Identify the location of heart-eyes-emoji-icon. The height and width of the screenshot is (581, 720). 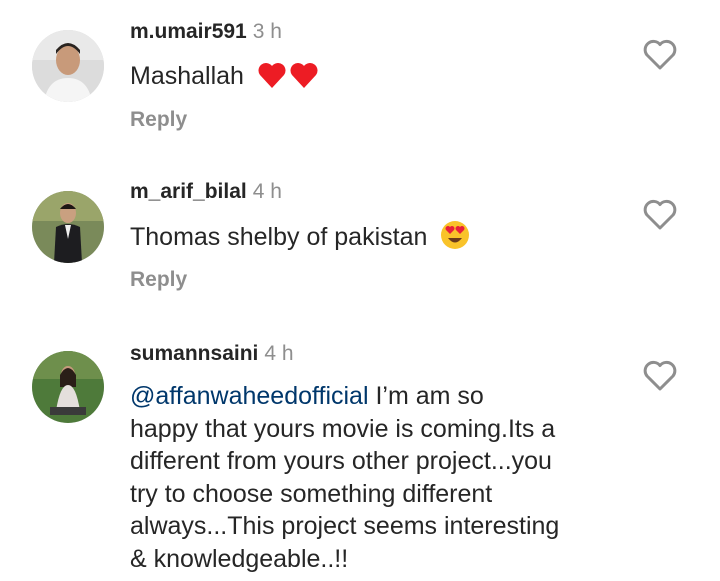
(455, 239).